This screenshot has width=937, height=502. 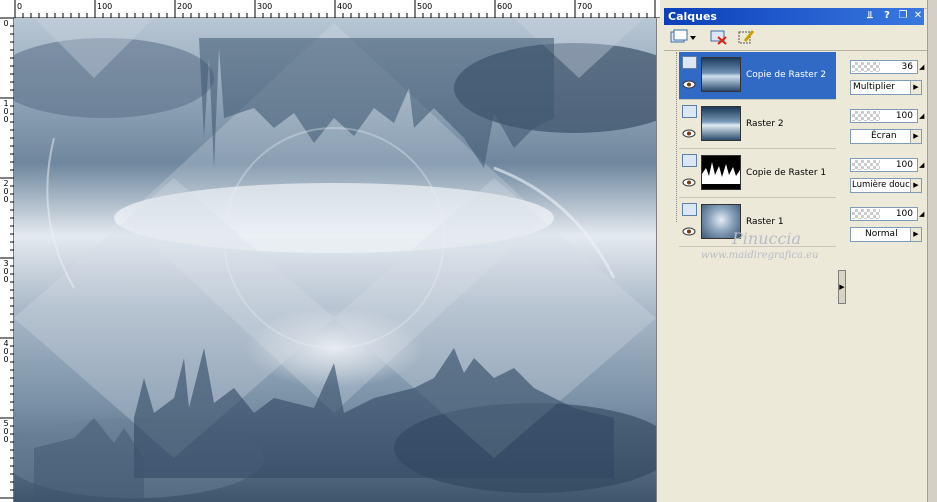 I want to click on window-edge, so click(x=932, y=251).